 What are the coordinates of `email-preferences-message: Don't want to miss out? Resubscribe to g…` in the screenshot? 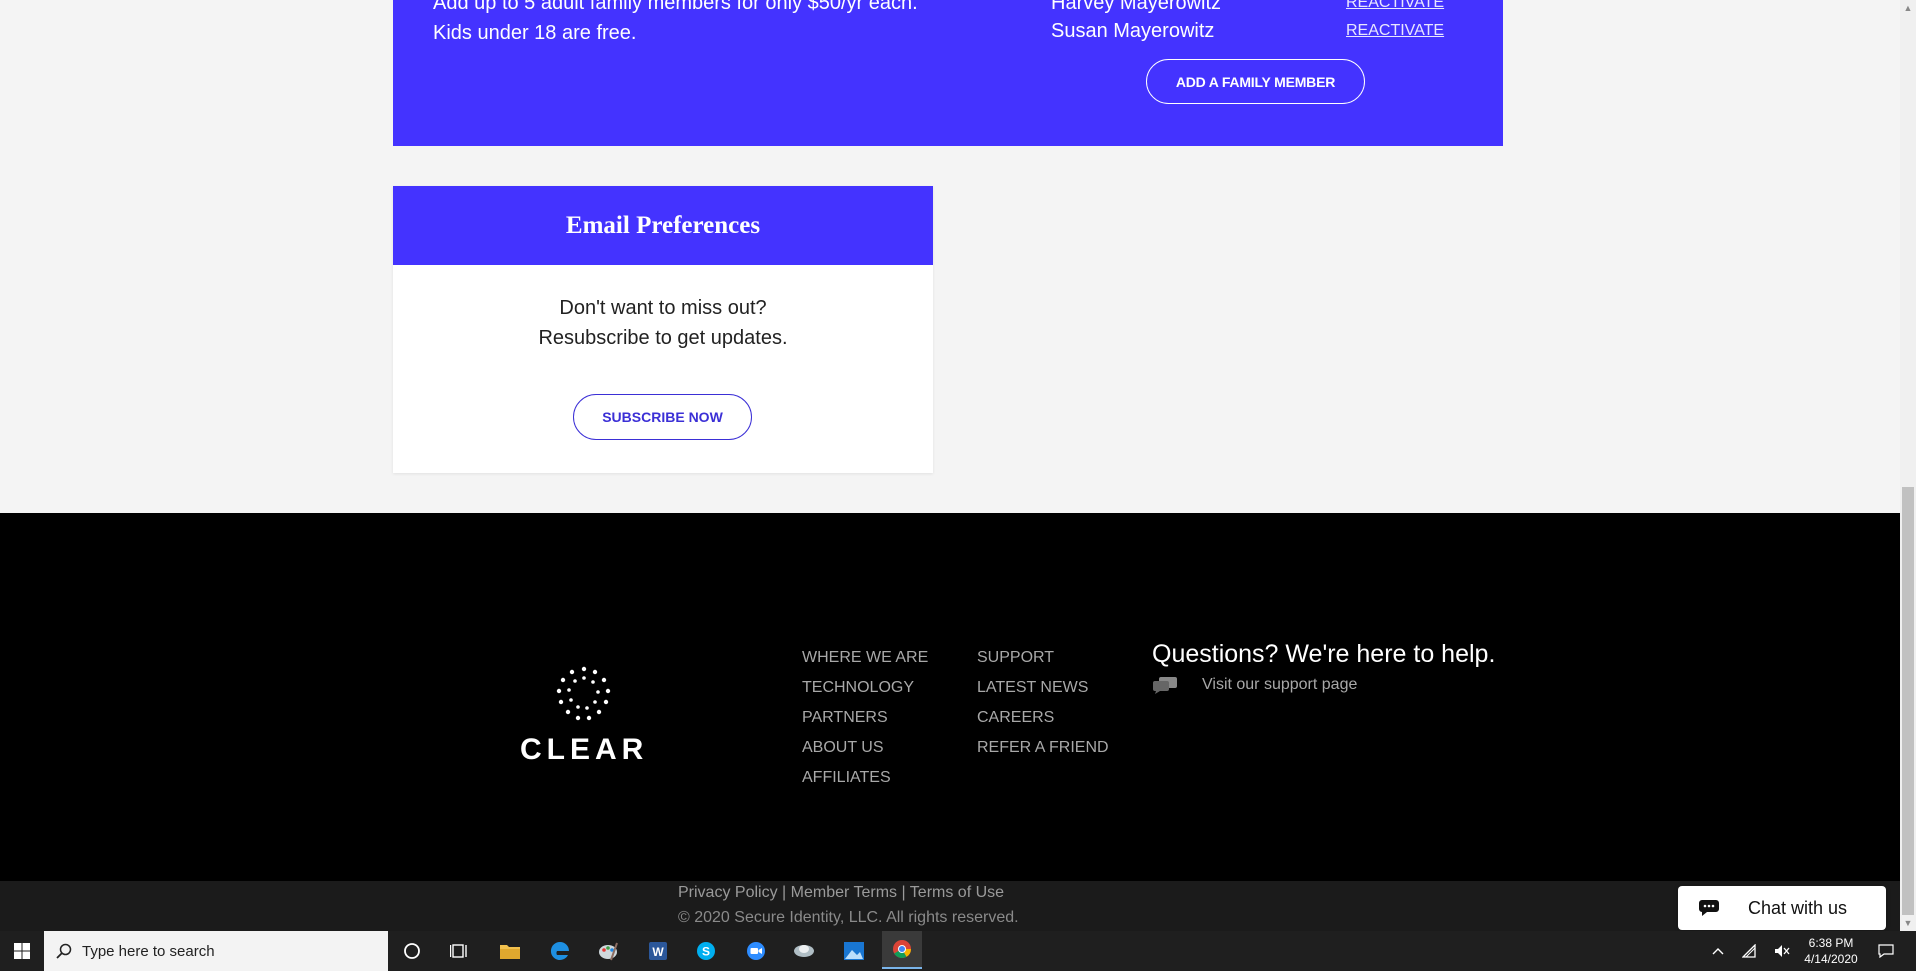 It's located at (663, 323).